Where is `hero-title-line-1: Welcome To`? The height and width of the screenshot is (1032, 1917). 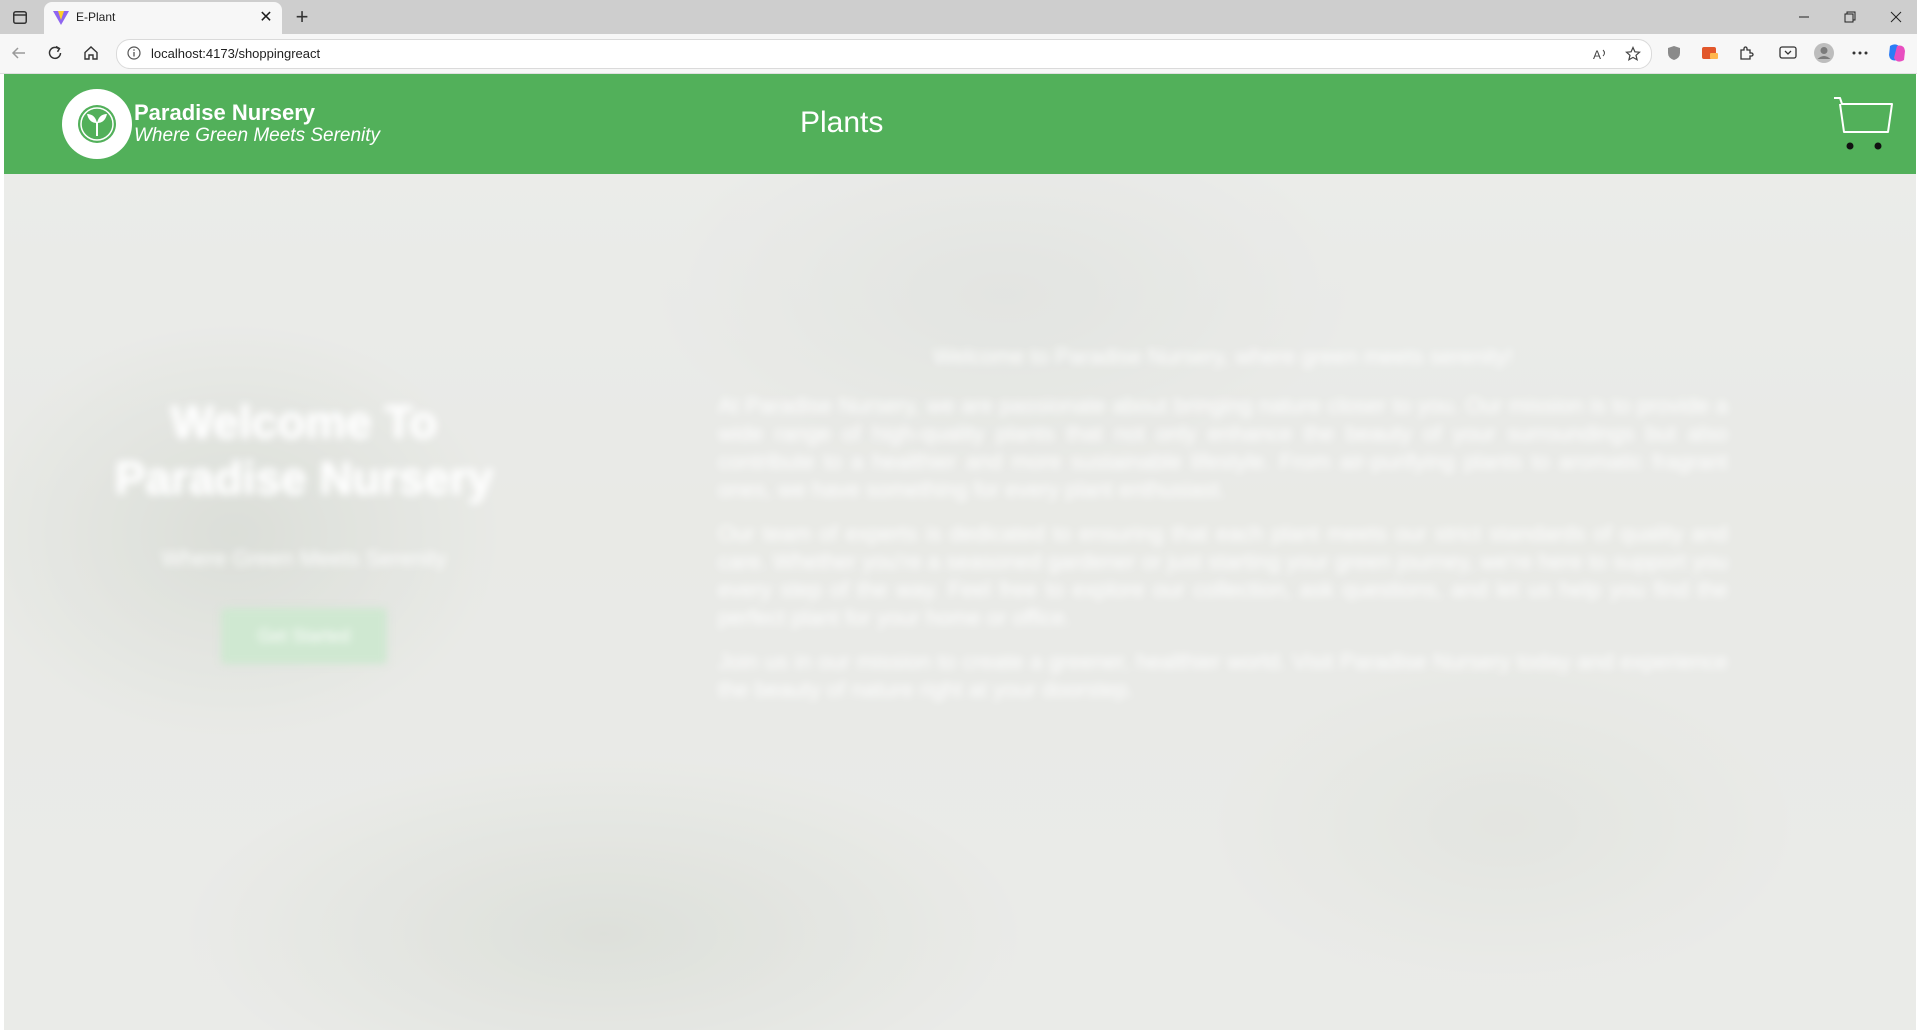 hero-title-line-1: Welcome To is located at coordinates (304, 422).